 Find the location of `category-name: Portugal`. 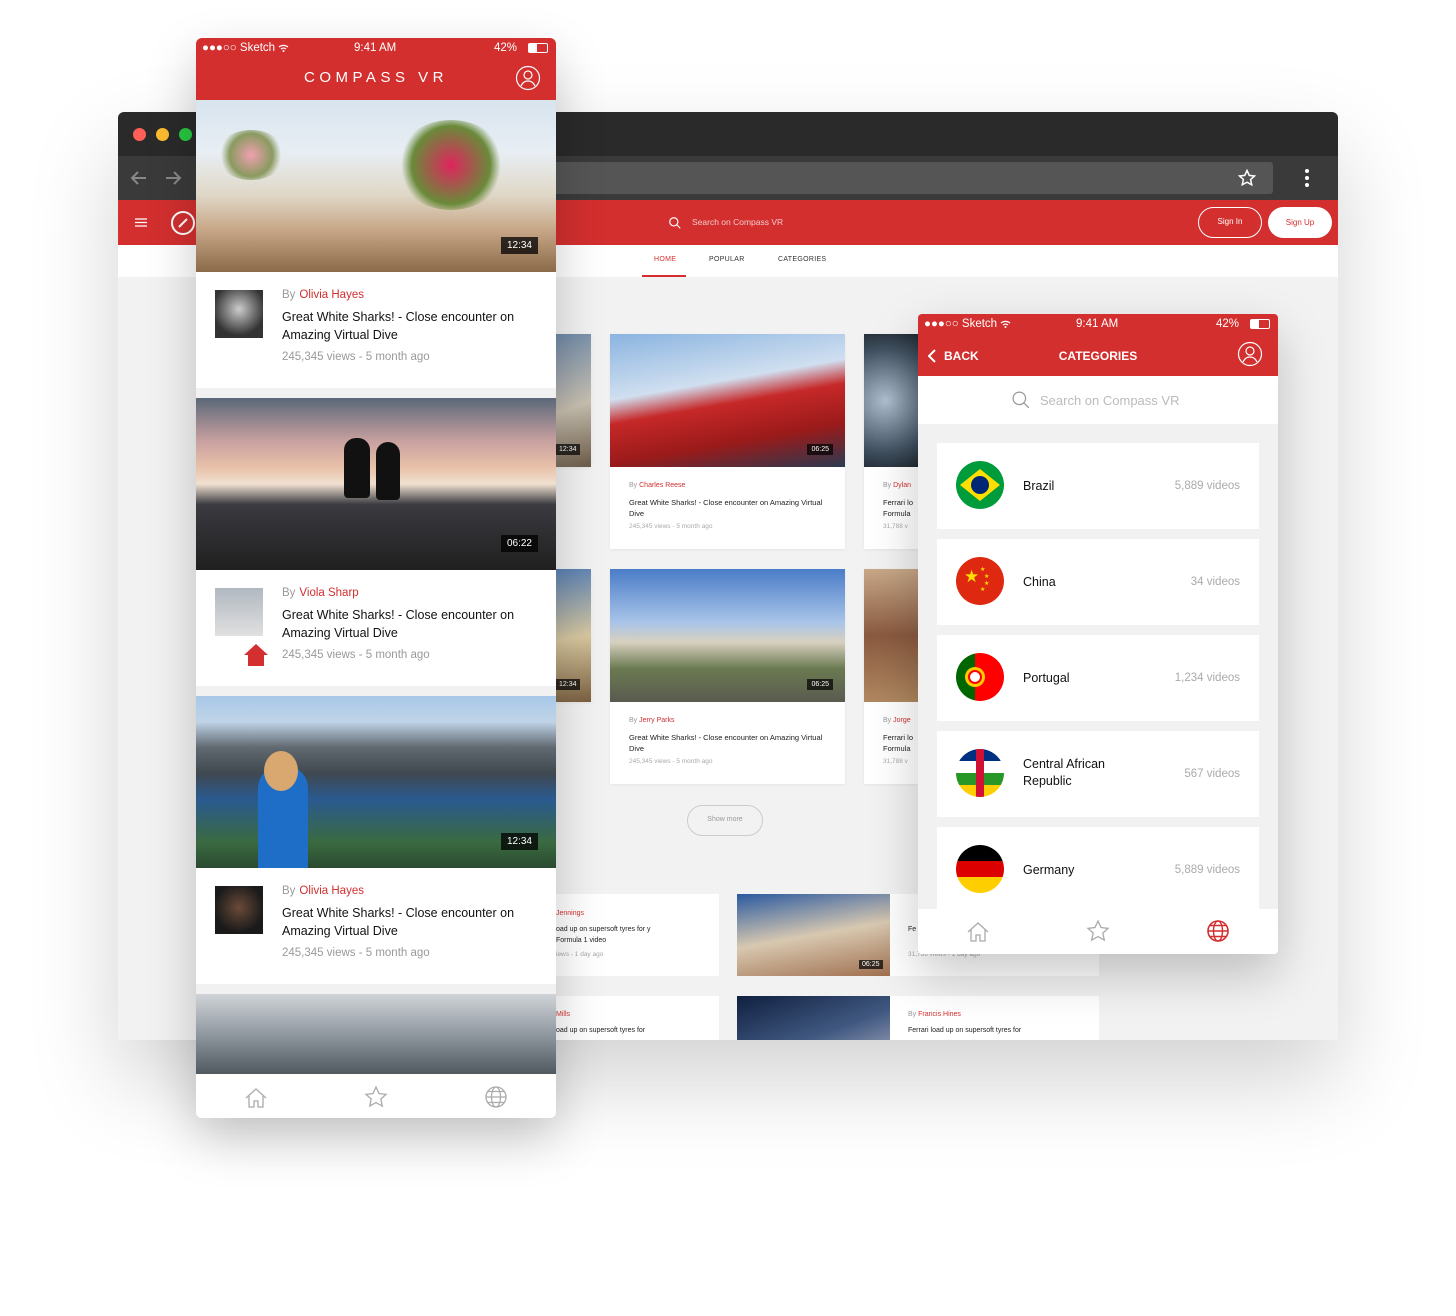

category-name: Portugal is located at coordinates (1046, 678).